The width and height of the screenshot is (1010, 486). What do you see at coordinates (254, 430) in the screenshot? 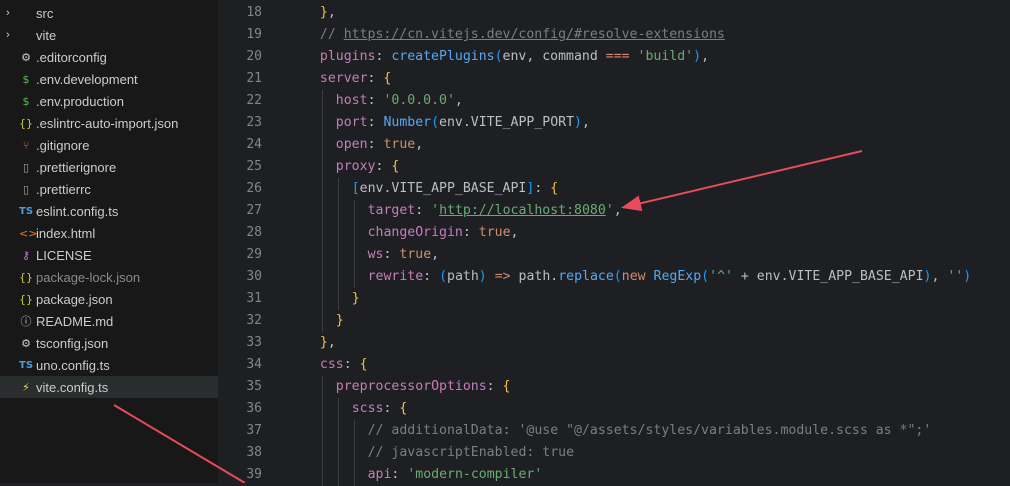
I see `line-number: 37` at bounding box center [254, 430].